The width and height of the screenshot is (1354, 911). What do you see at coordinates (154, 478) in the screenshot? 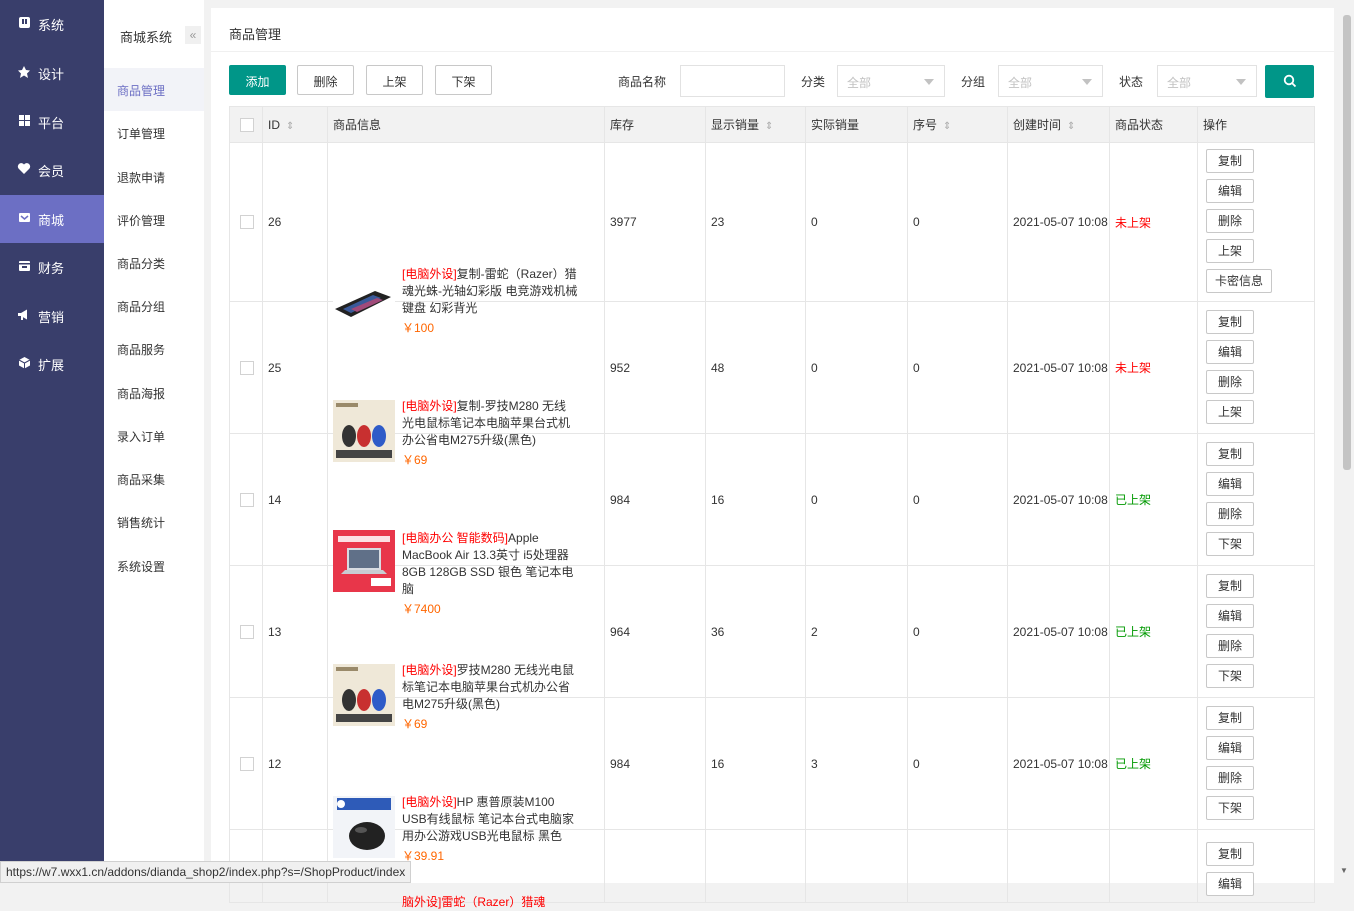
I see `menu-collect: 商品采集` at bounding box center [154, 478].